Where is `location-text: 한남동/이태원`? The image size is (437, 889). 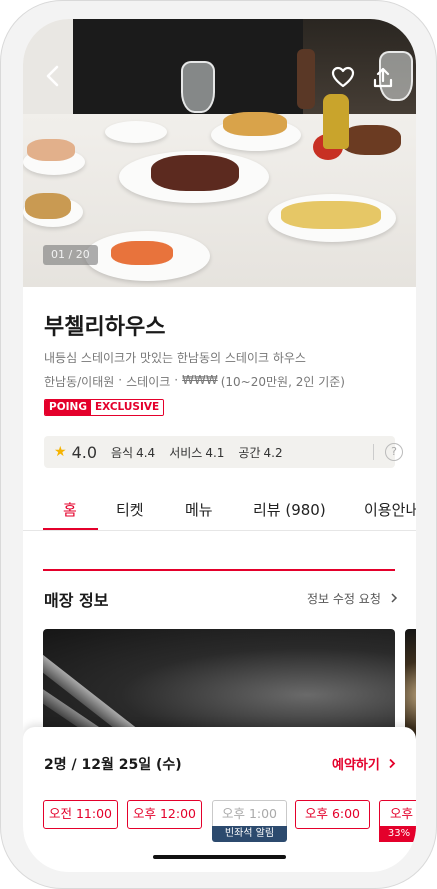
location-text: 한남동/이태원 is located at coordinates (79, 382).